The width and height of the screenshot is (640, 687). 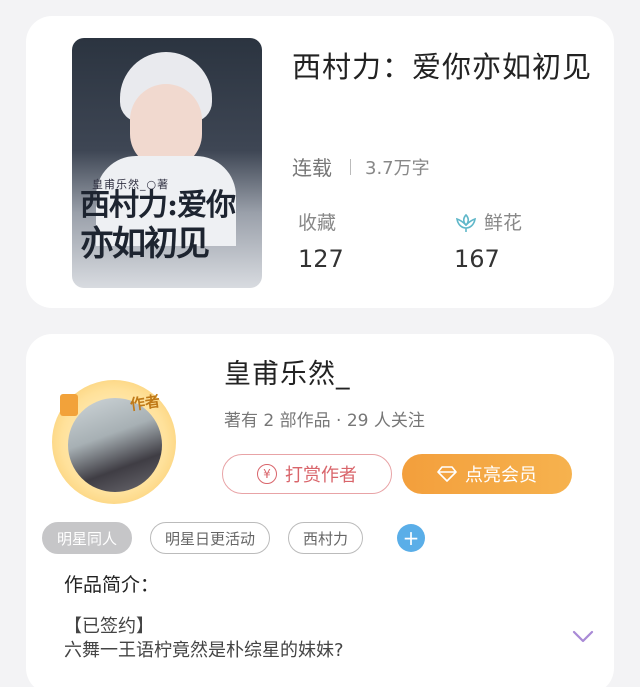 I want to click on favorites-label: 收藏, so click(x=317, y=223).